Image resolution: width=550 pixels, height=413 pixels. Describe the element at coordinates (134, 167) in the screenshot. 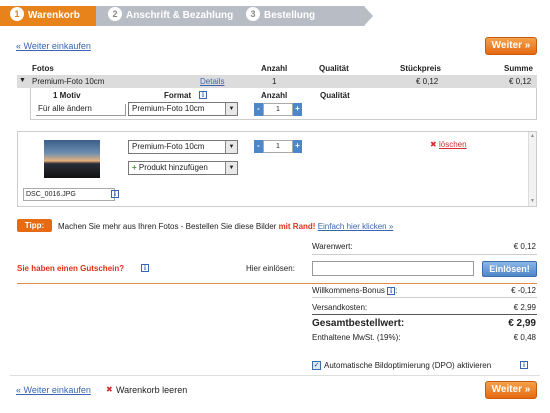

I see `plus-icon: +` at that location.